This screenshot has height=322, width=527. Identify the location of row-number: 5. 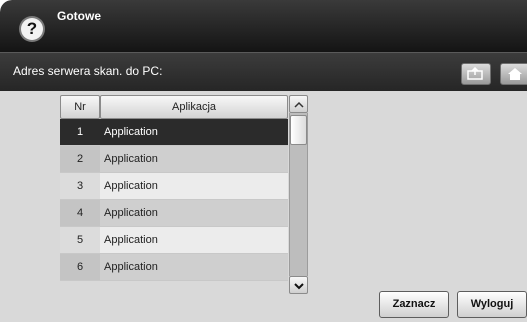
(80, 240).